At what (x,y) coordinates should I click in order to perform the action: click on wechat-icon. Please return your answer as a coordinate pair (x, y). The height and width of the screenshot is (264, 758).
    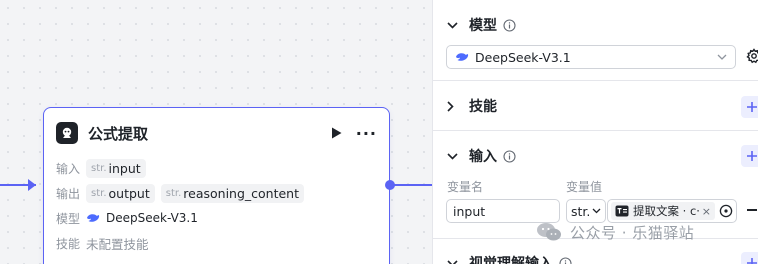
    Looking at the image, I should click on (549, 232).